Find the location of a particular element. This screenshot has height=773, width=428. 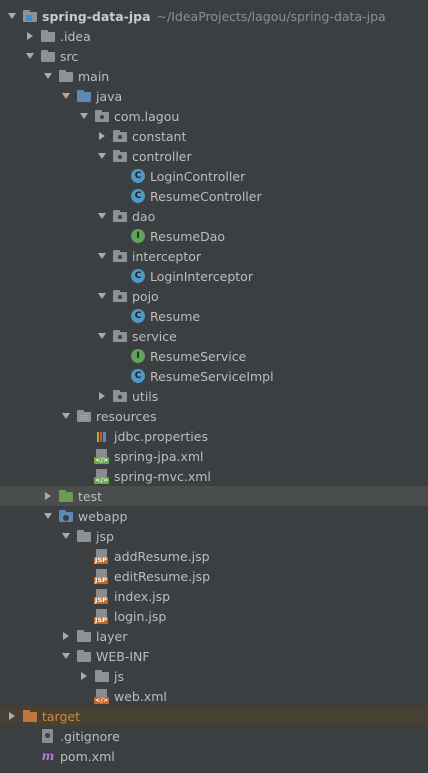

tree-item-resumeserviceimpl: C ResumeServiceImpl is located at coordinates (214, 376).